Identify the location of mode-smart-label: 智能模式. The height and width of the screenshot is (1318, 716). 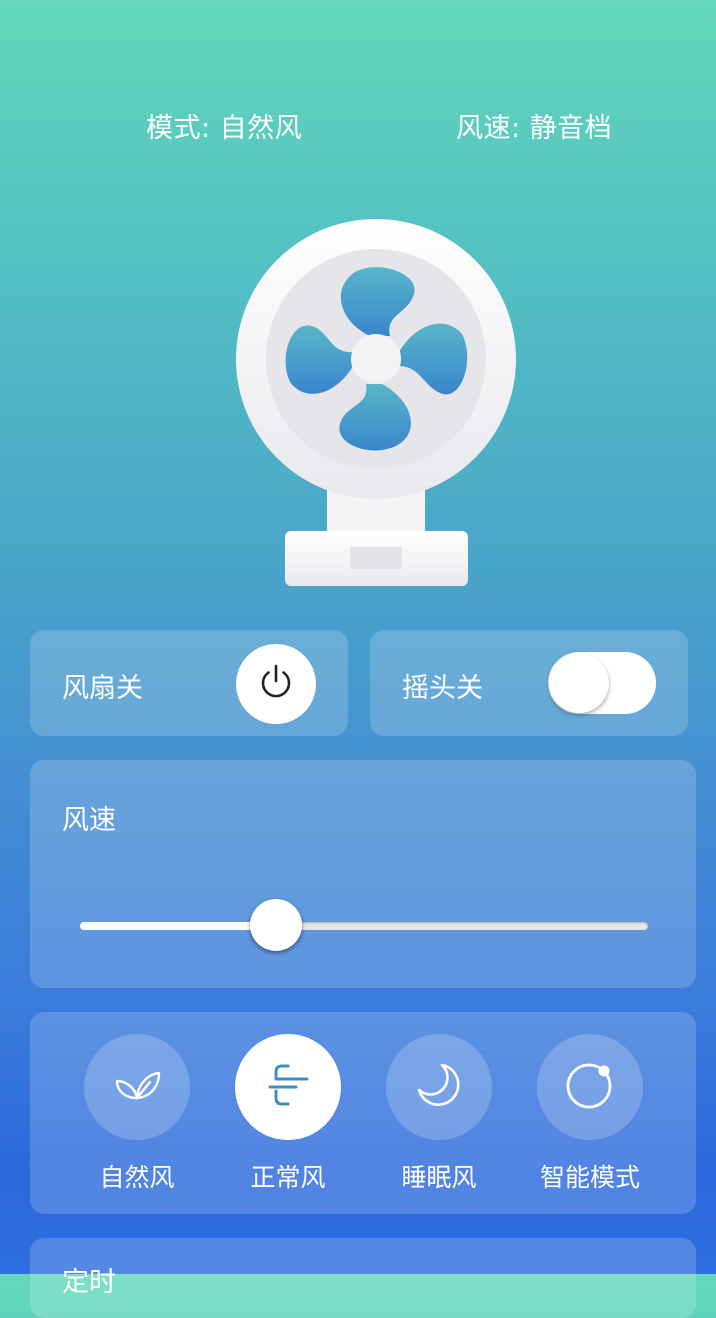
(589, 1177).